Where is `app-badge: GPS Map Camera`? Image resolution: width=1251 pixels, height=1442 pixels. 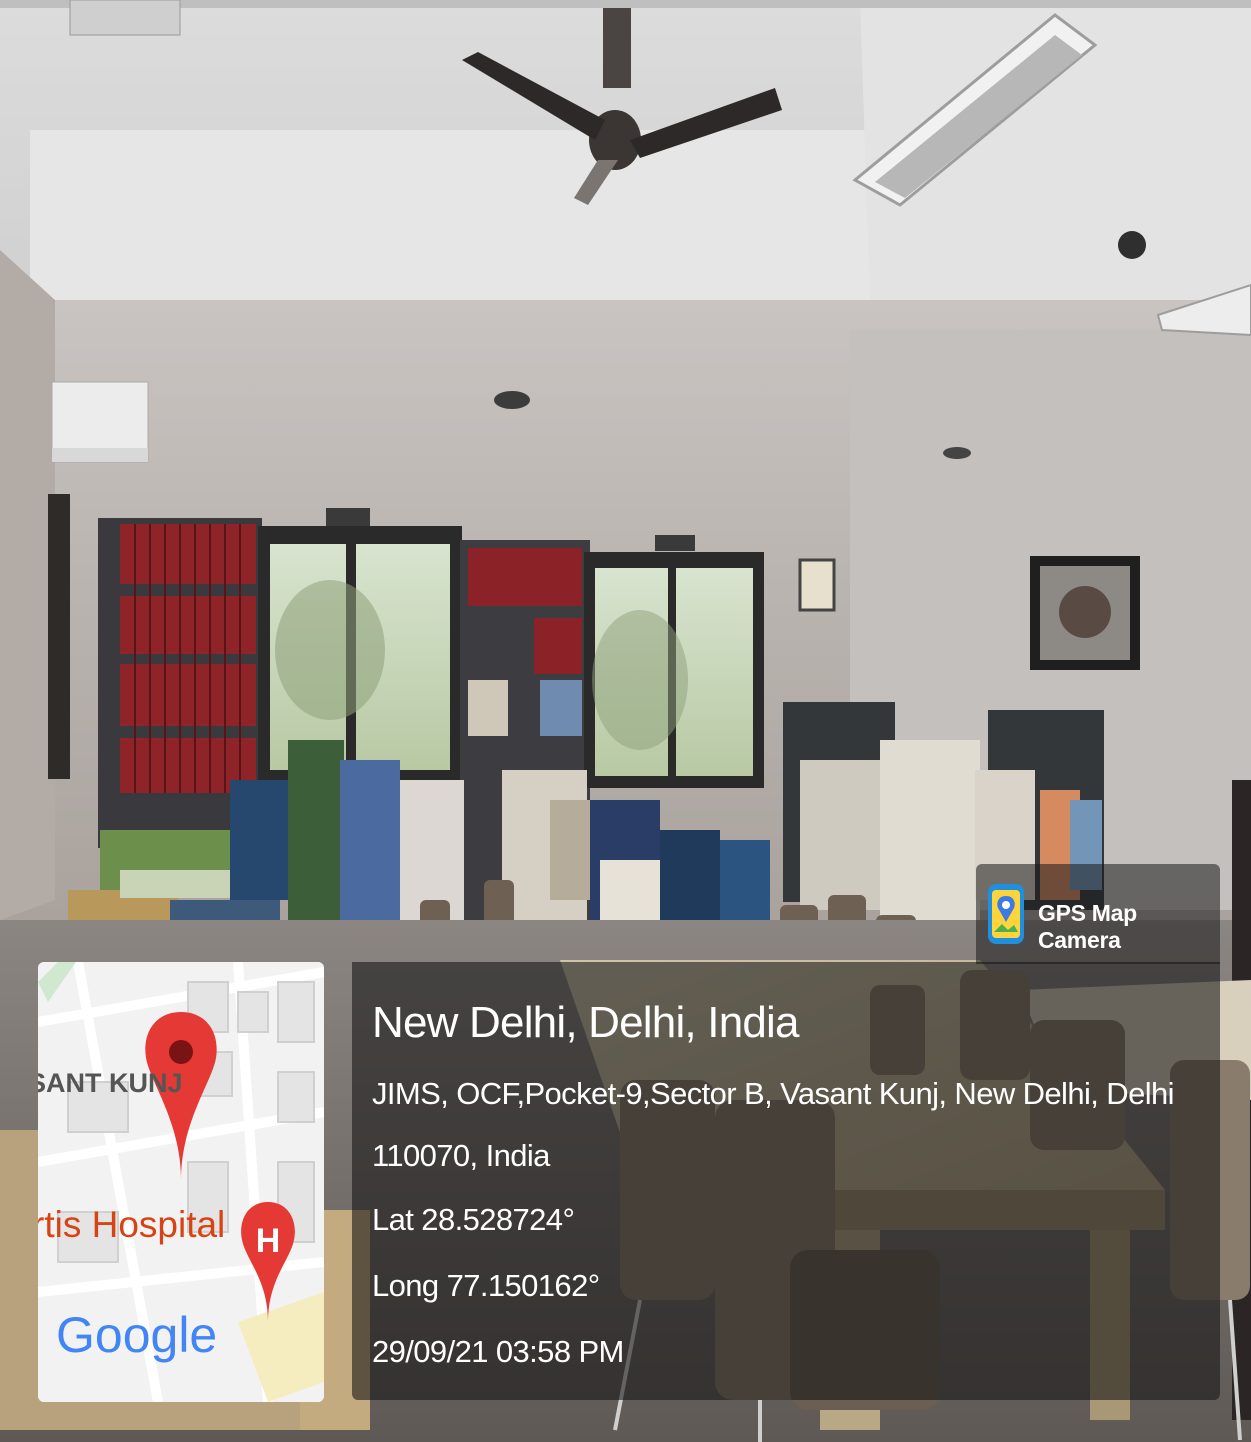 app-badge: GPS Map Camera is located at coordinates (1098, 914).